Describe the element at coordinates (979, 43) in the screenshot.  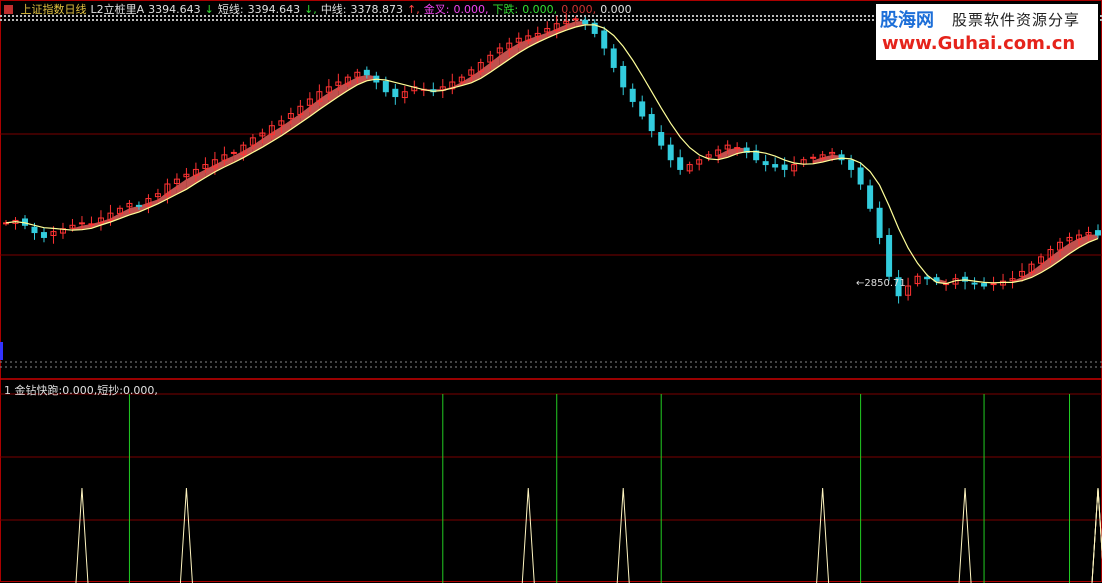
I see `site-url: www.Guhai.com.cn` at that location.